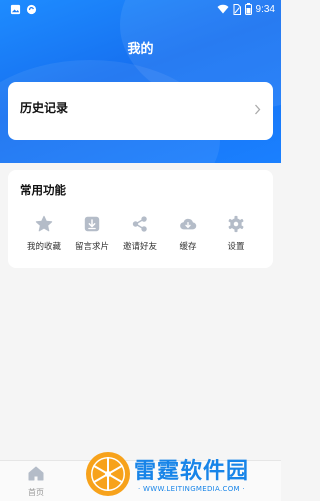 The image size is (320, 501). What do you see at coordinates (92, 224) in the screenshot?
I see `download-box-icon` at bounding box center [92, 224].